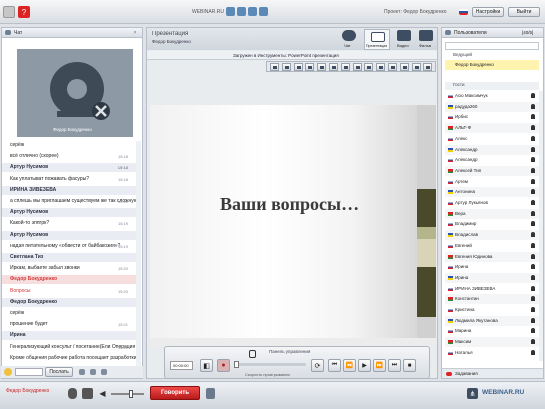  Describe the element at coordinates (416, 67) in the screenshot. I see `tool-settings-icon` at that location.